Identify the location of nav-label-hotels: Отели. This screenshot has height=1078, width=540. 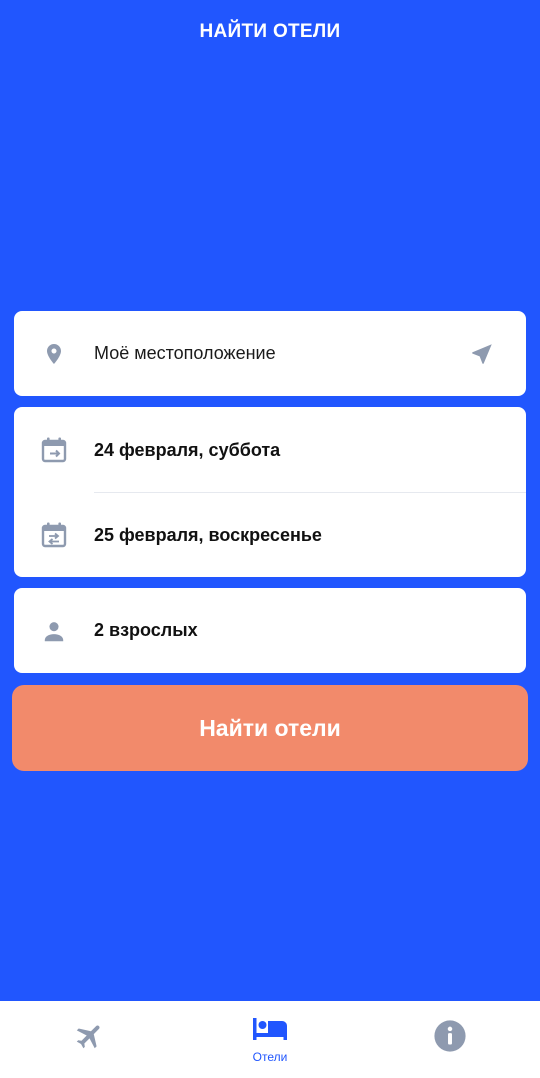
(270, 1057).